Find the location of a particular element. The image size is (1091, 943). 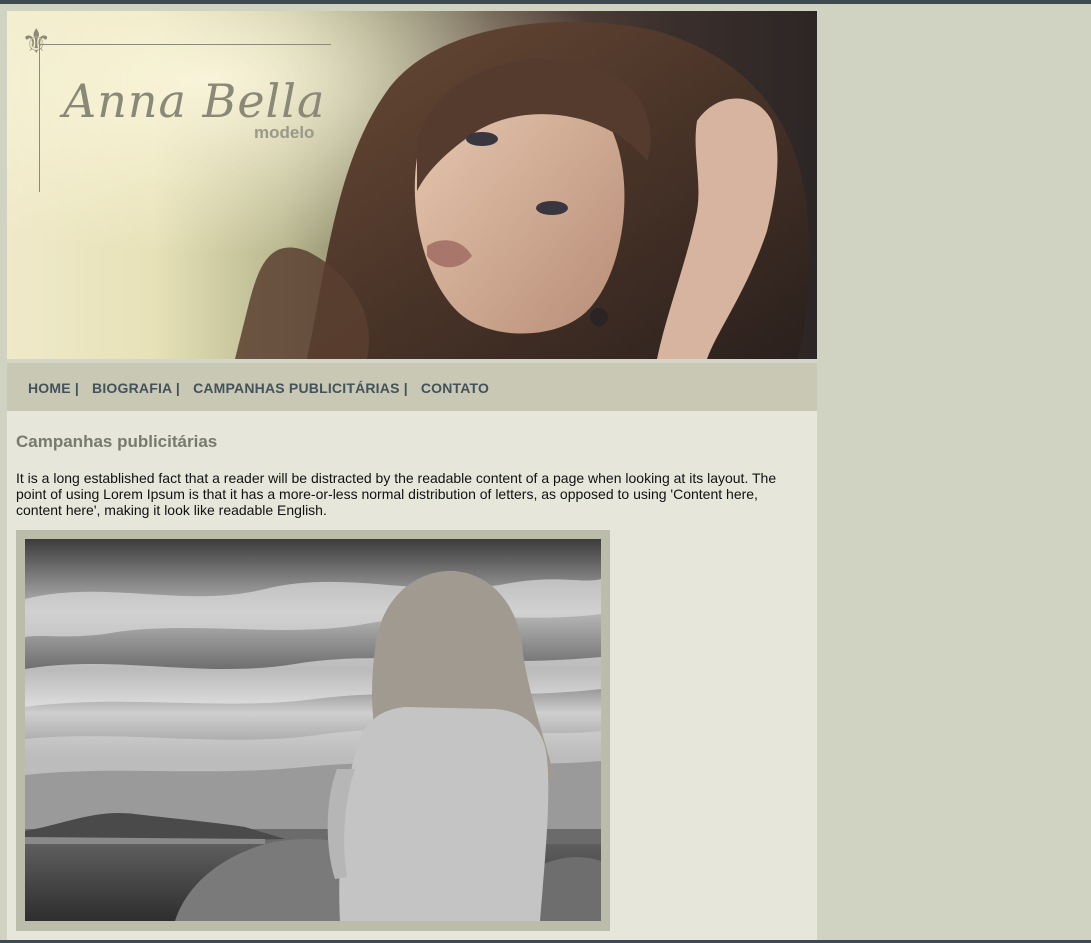

nav-link-home: HOME | is located at coordinates (53, 388).